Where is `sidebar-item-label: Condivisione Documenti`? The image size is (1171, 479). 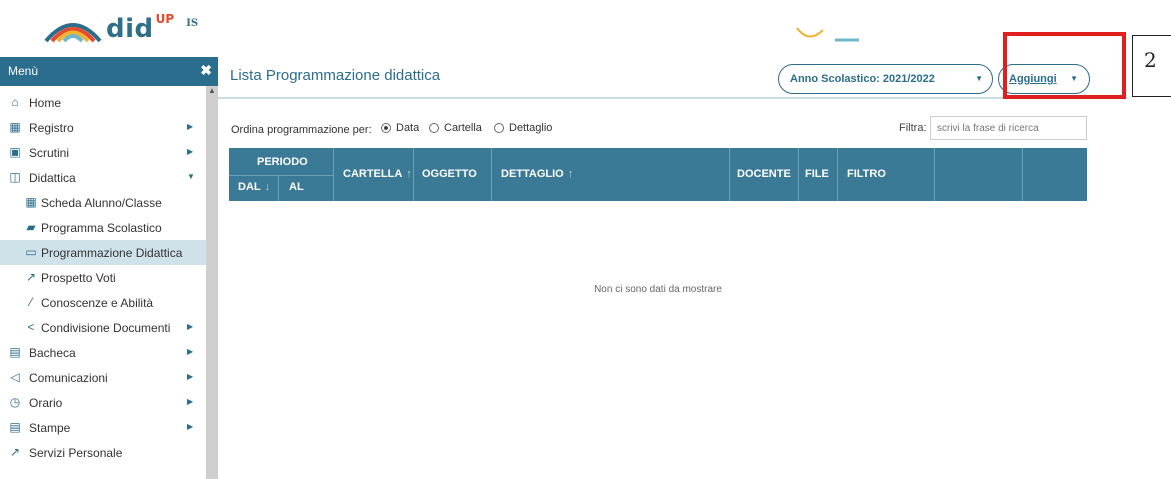
sidebar-item-label: Condivisione Documenti is located at coordinates (106, 328).